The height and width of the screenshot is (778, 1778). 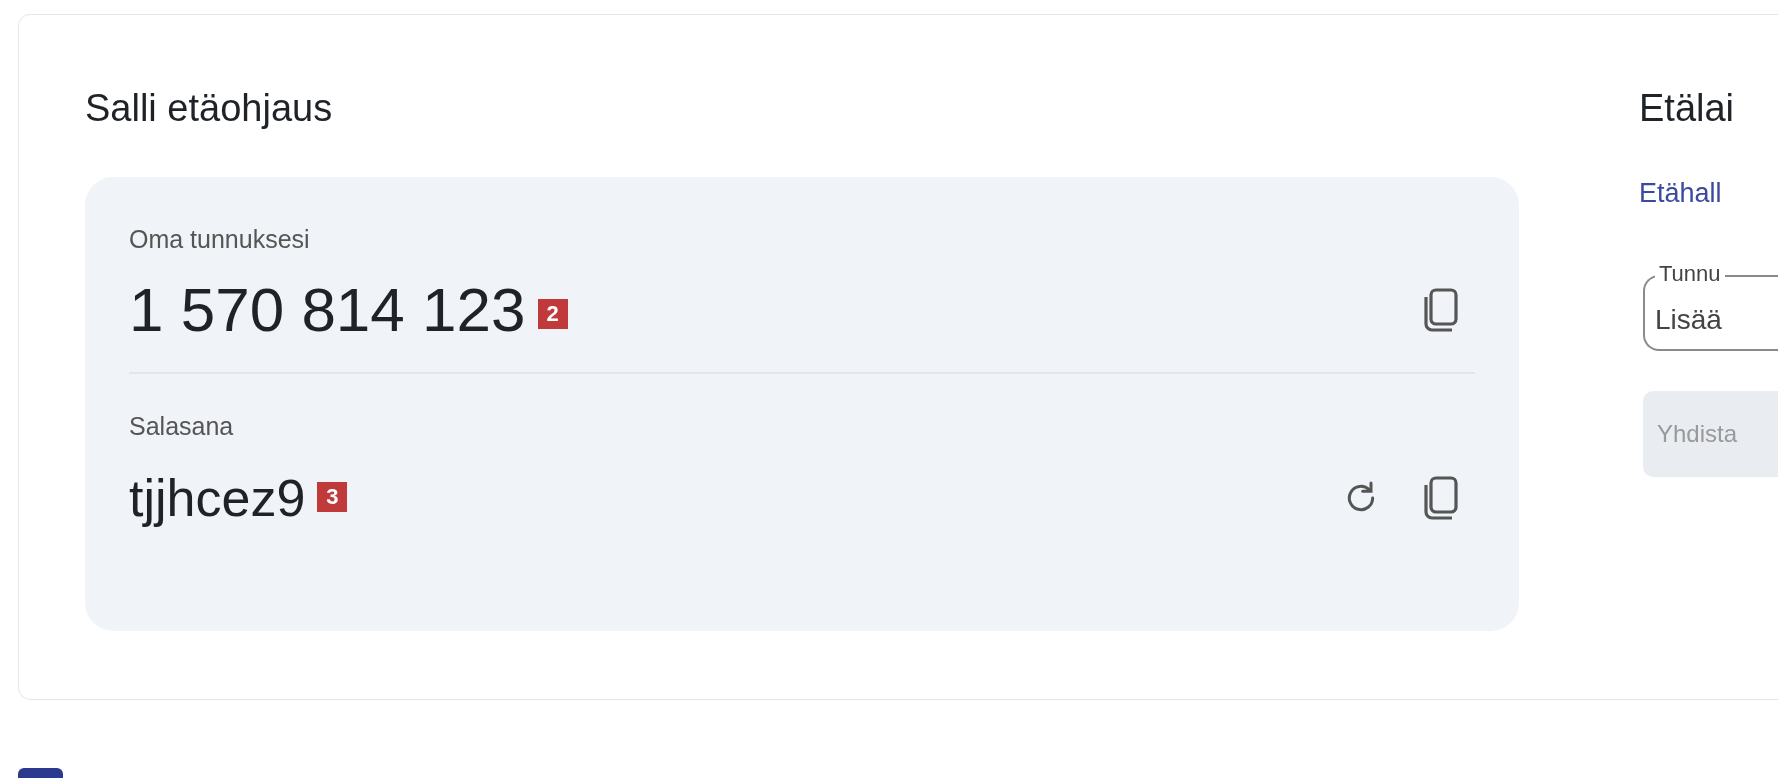 I want to click on id-value: 1 570 814 123, so click(x=327, y=310).